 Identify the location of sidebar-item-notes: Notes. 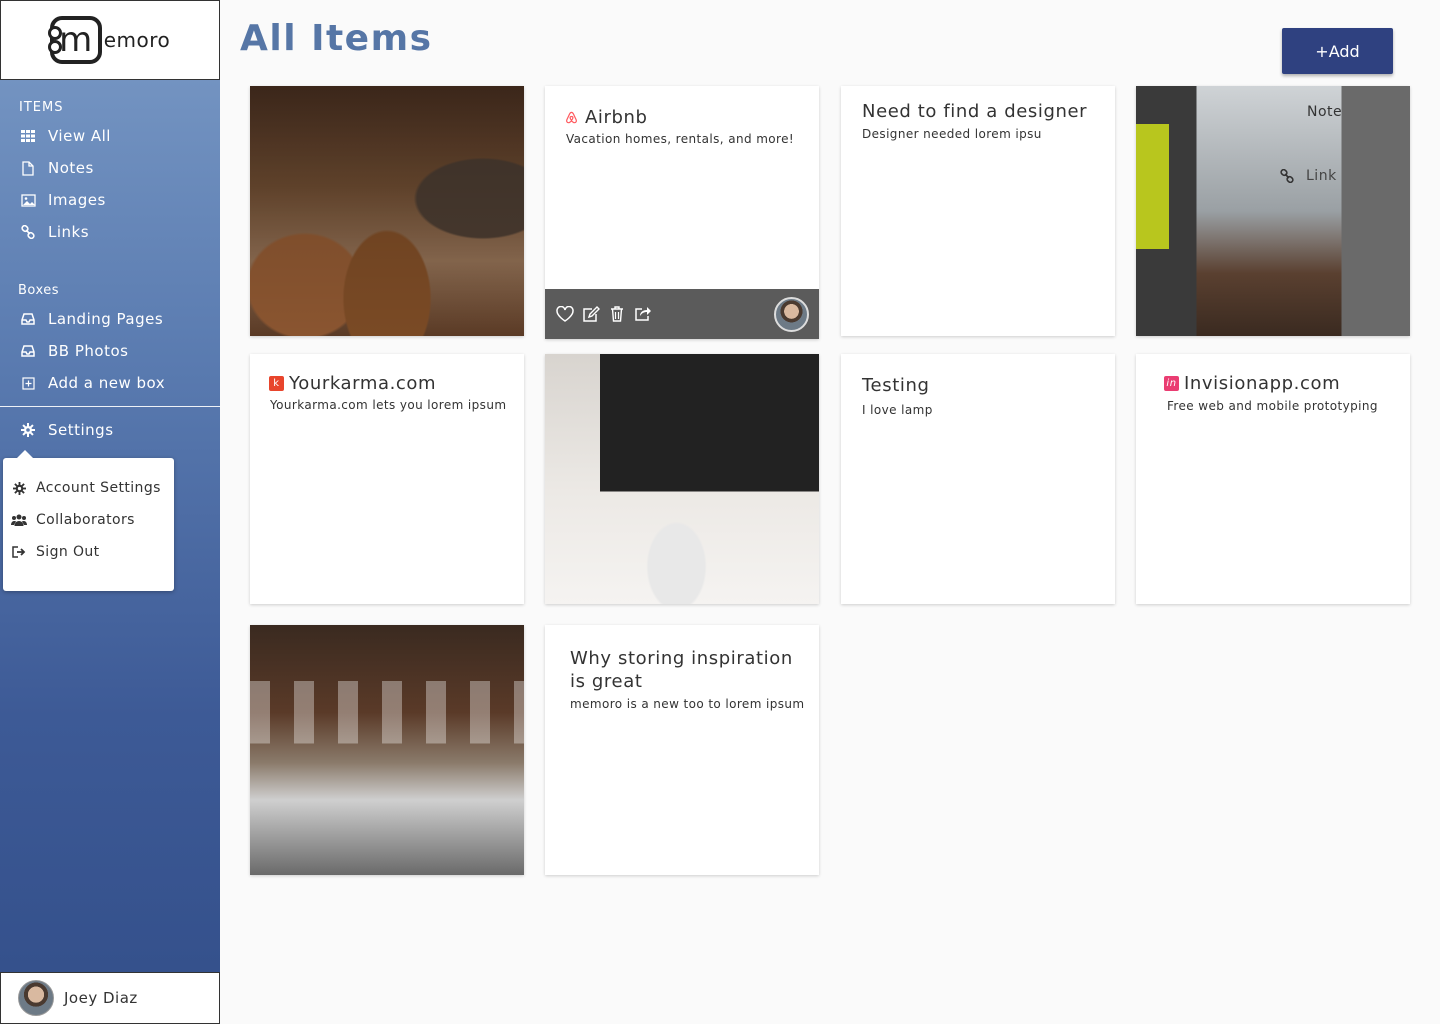
(57, 168).